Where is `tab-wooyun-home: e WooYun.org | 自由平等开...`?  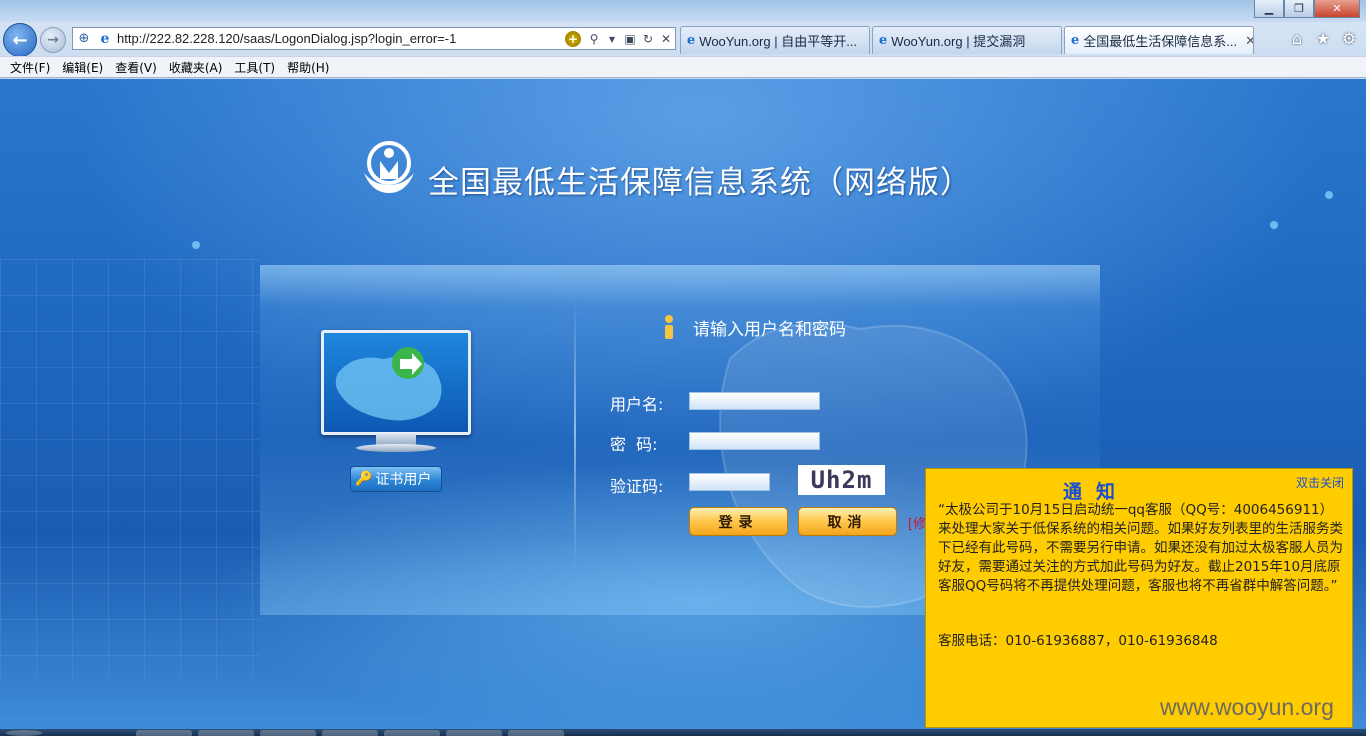
tab-wooyun-home: e WooYun.org | 自由平等开... is located at coordinates (775, 40).